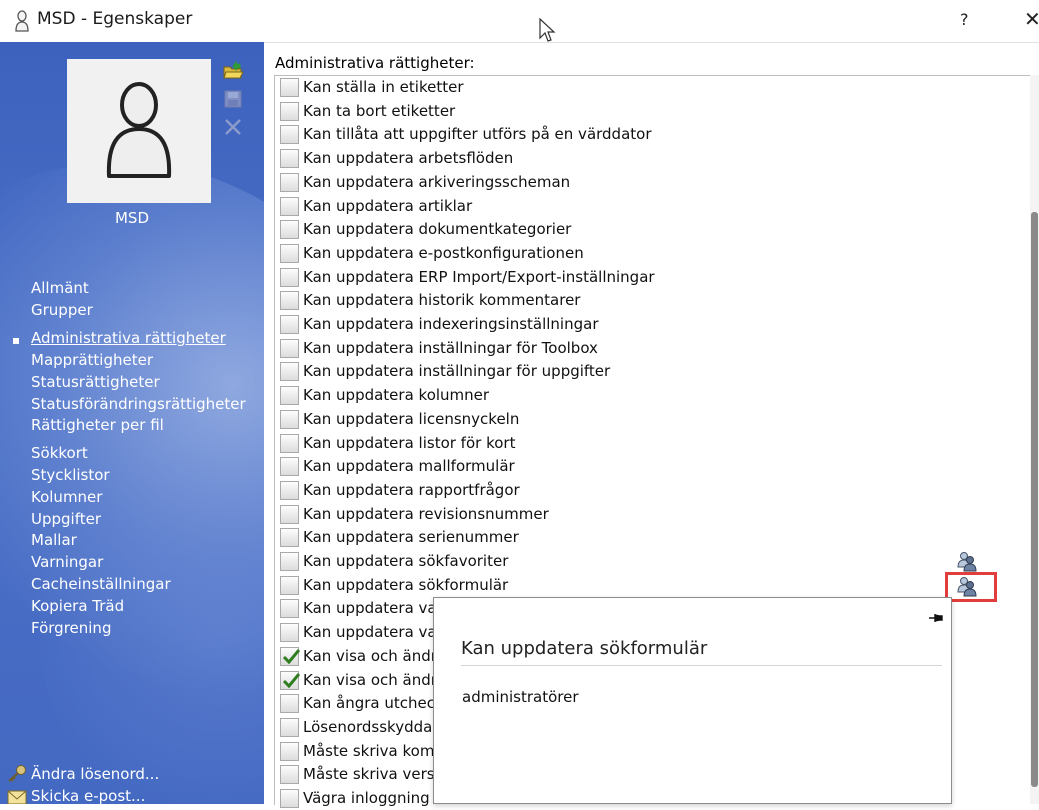 The width and height of the screenshot is (1039, 810). Describe the element at coordinates (701, 665) in the screenshot. I see `tooltip-divider` at that location.